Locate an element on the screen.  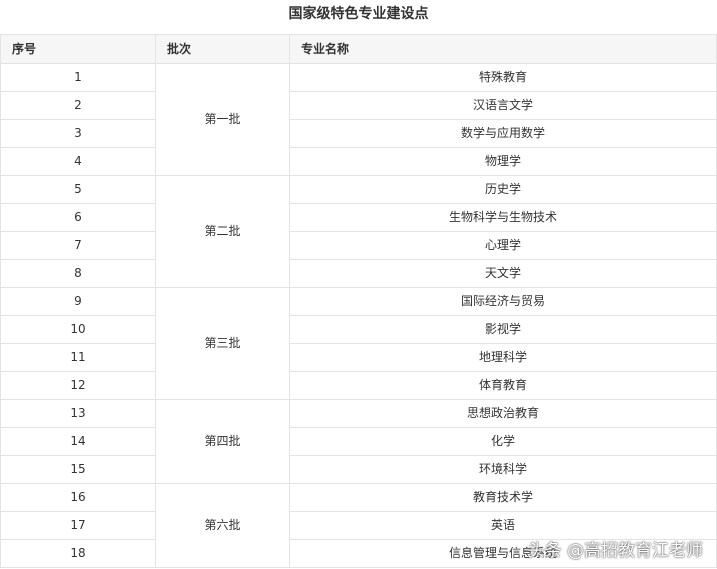
row-index: 8 is located at coordinates (78, 273).